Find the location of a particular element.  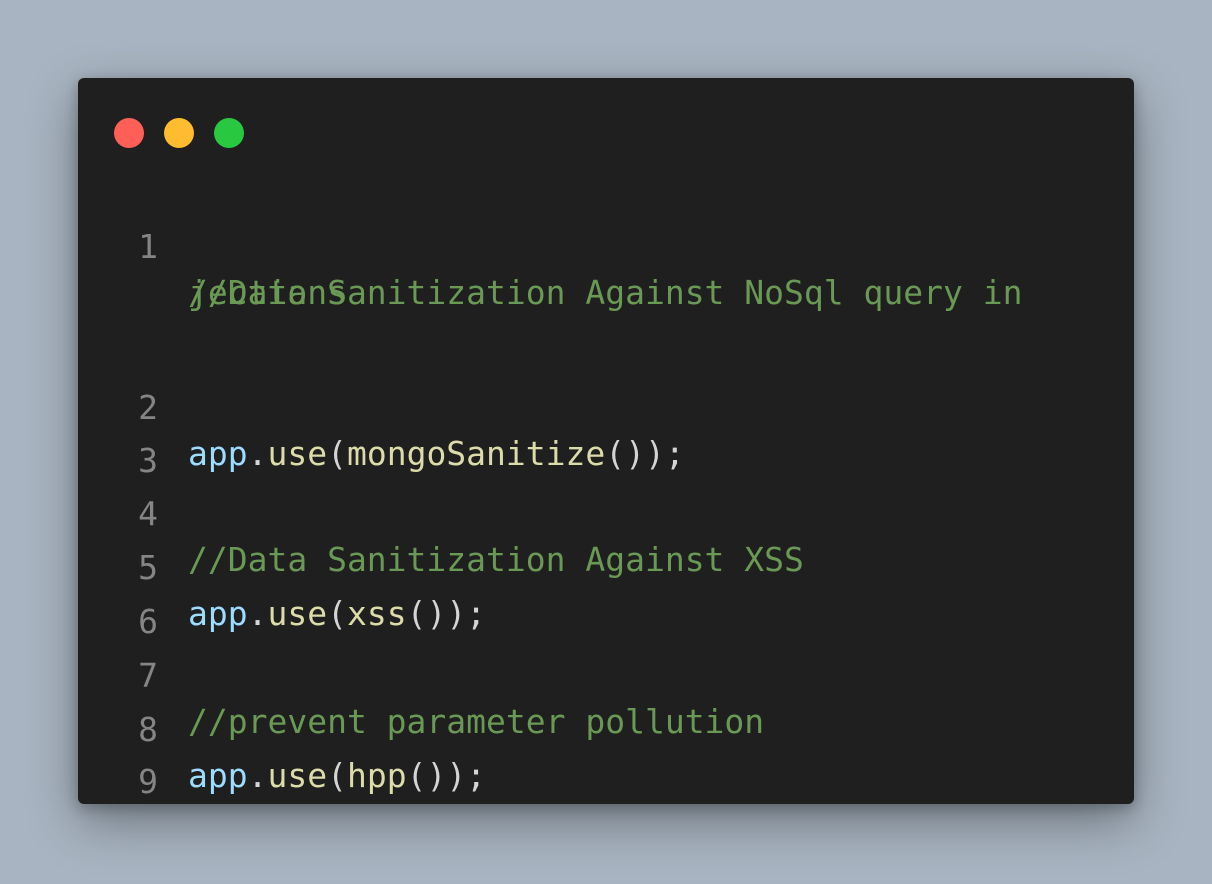

comment-text: //prevent parameter pollution is located at coordinates (476, 721).